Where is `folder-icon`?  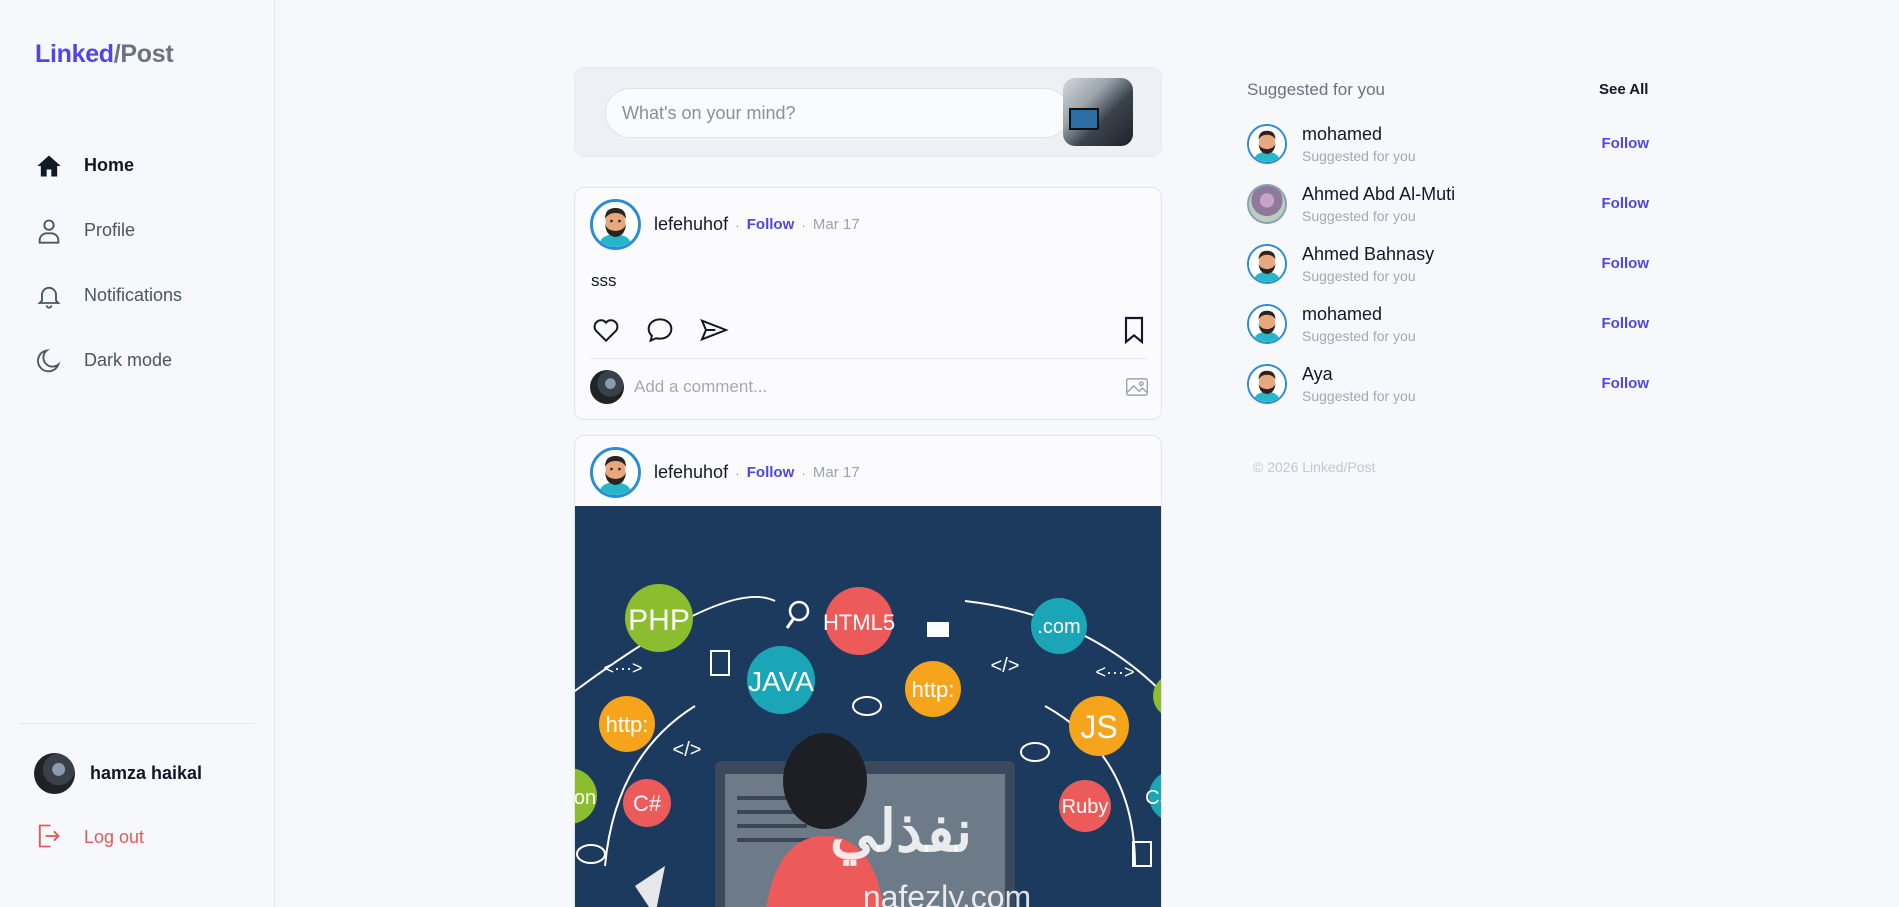
folder-icon is located at coordinates (938, 629).